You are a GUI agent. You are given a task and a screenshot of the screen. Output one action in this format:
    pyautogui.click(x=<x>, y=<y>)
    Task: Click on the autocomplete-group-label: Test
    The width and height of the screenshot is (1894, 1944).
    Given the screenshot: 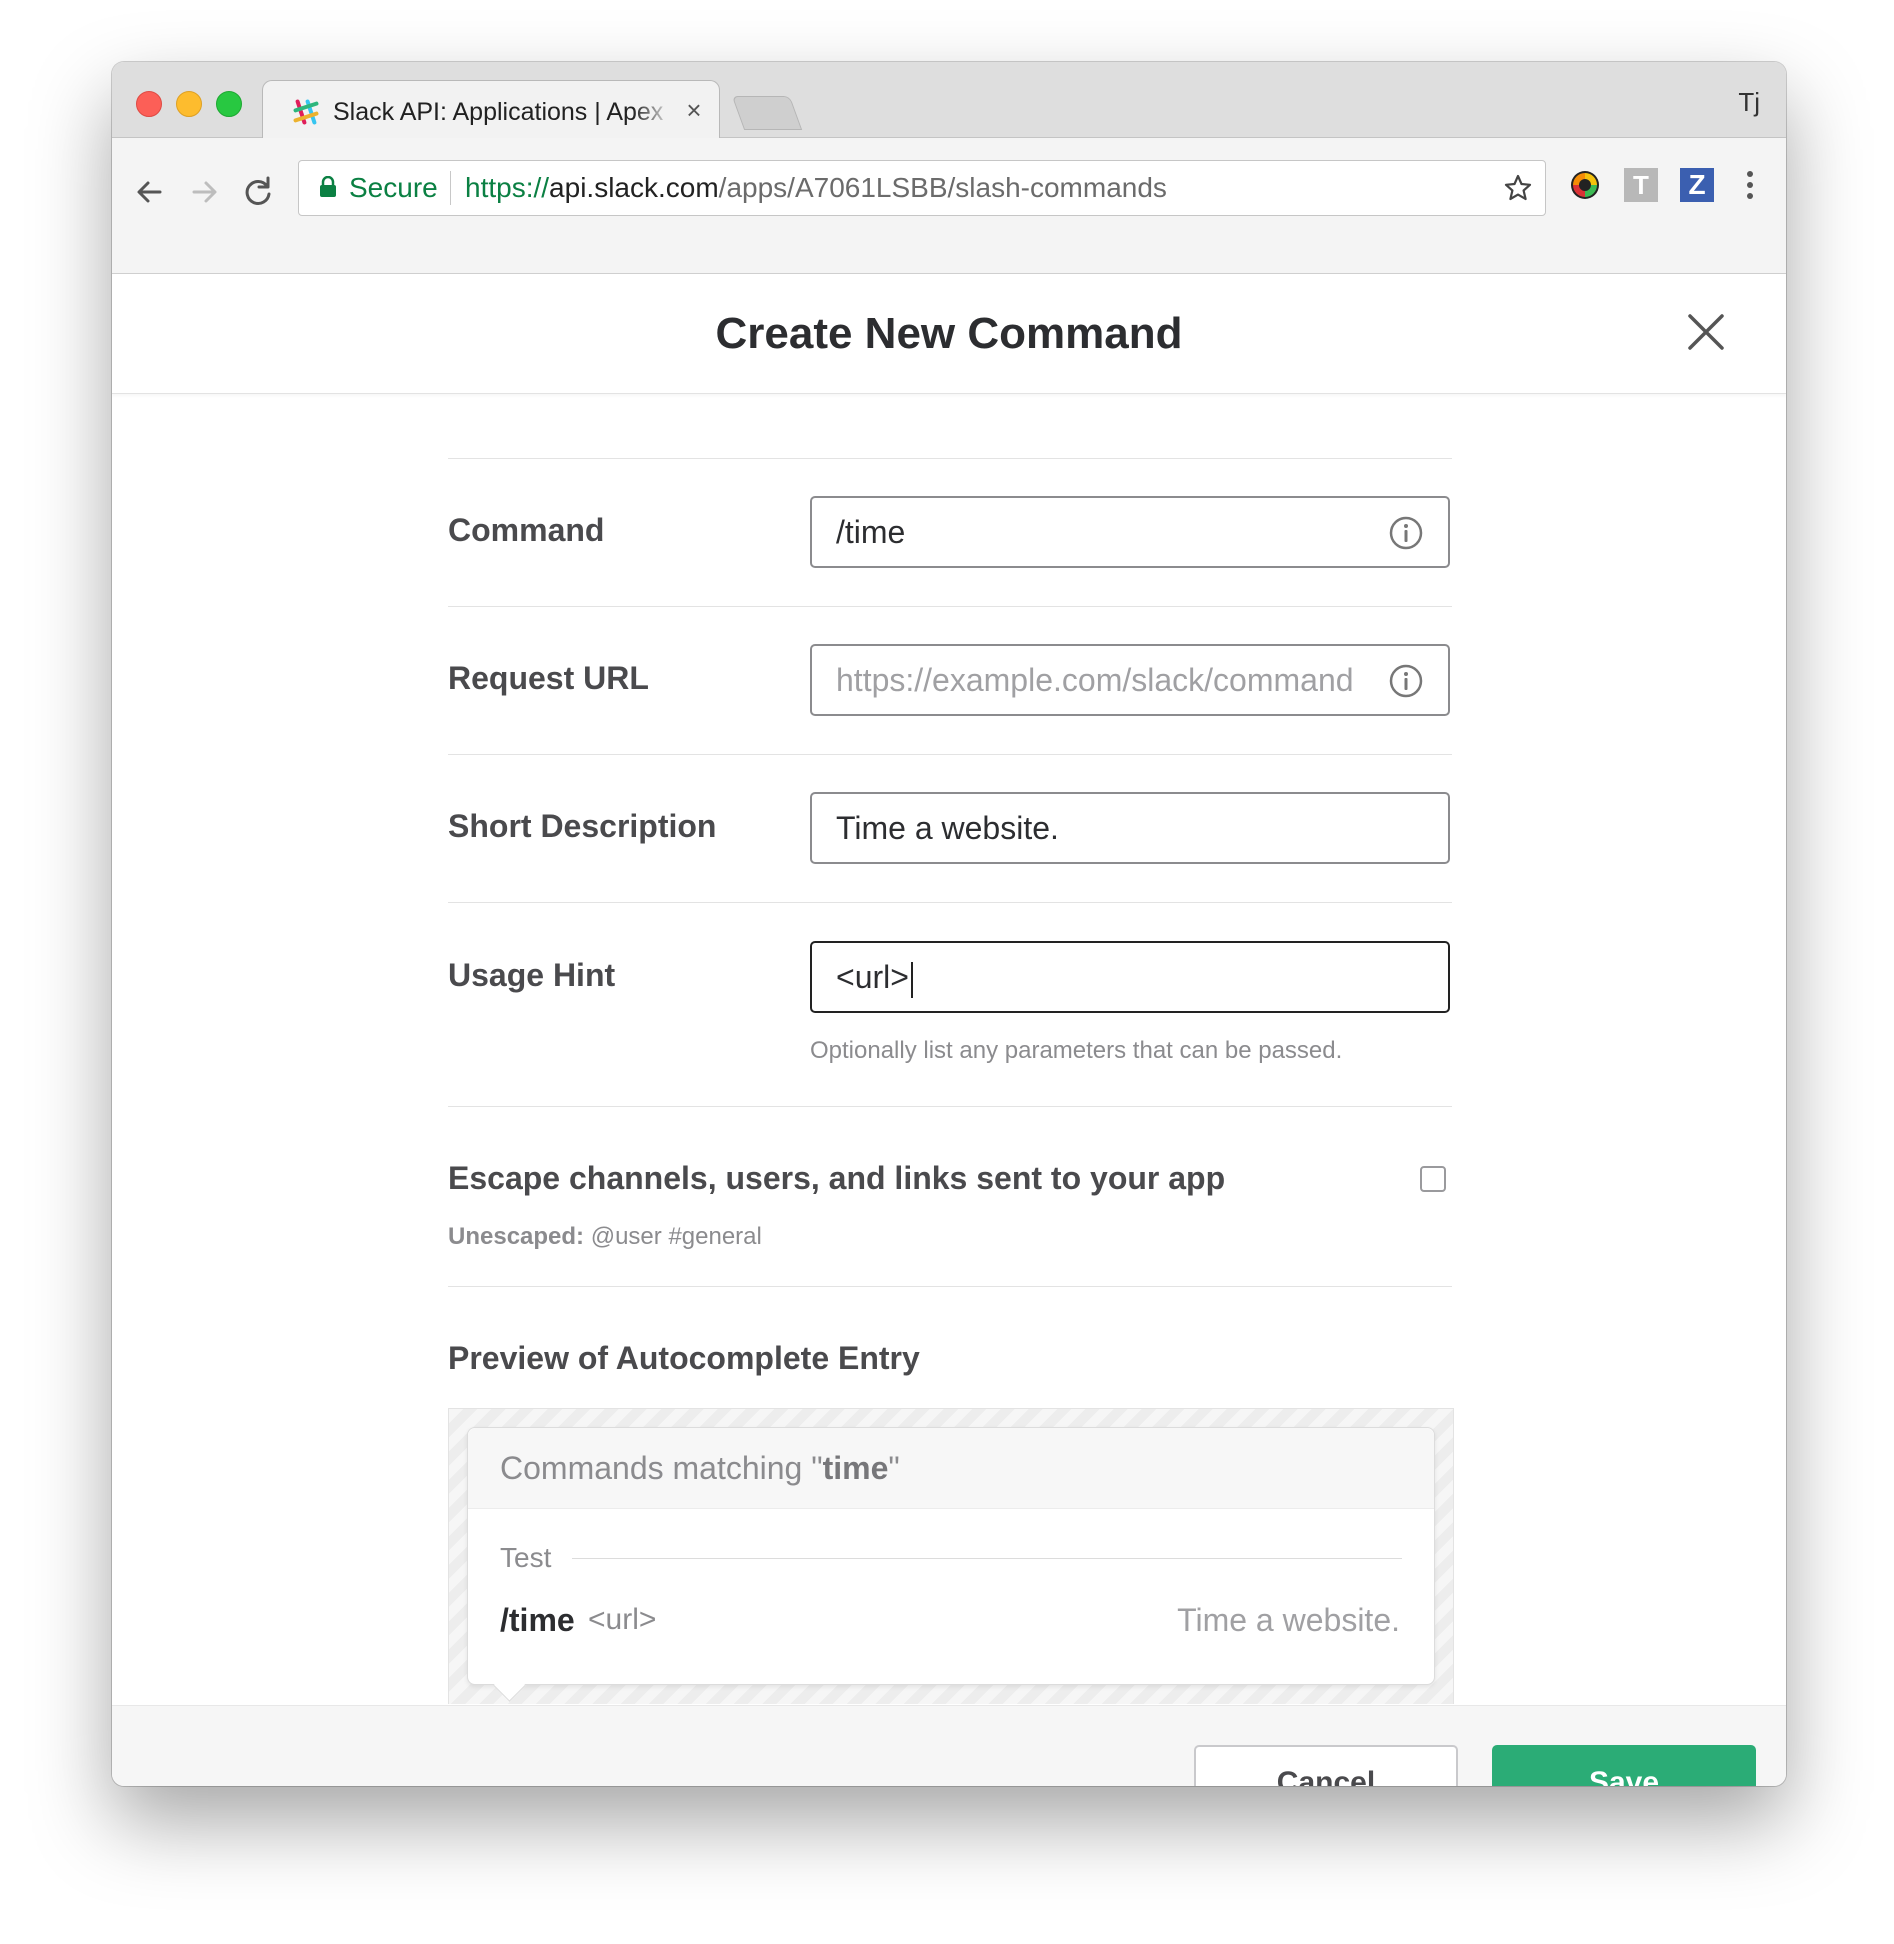 What is the action you would take?
    pyautogui.click(x=526, y=1557)
    